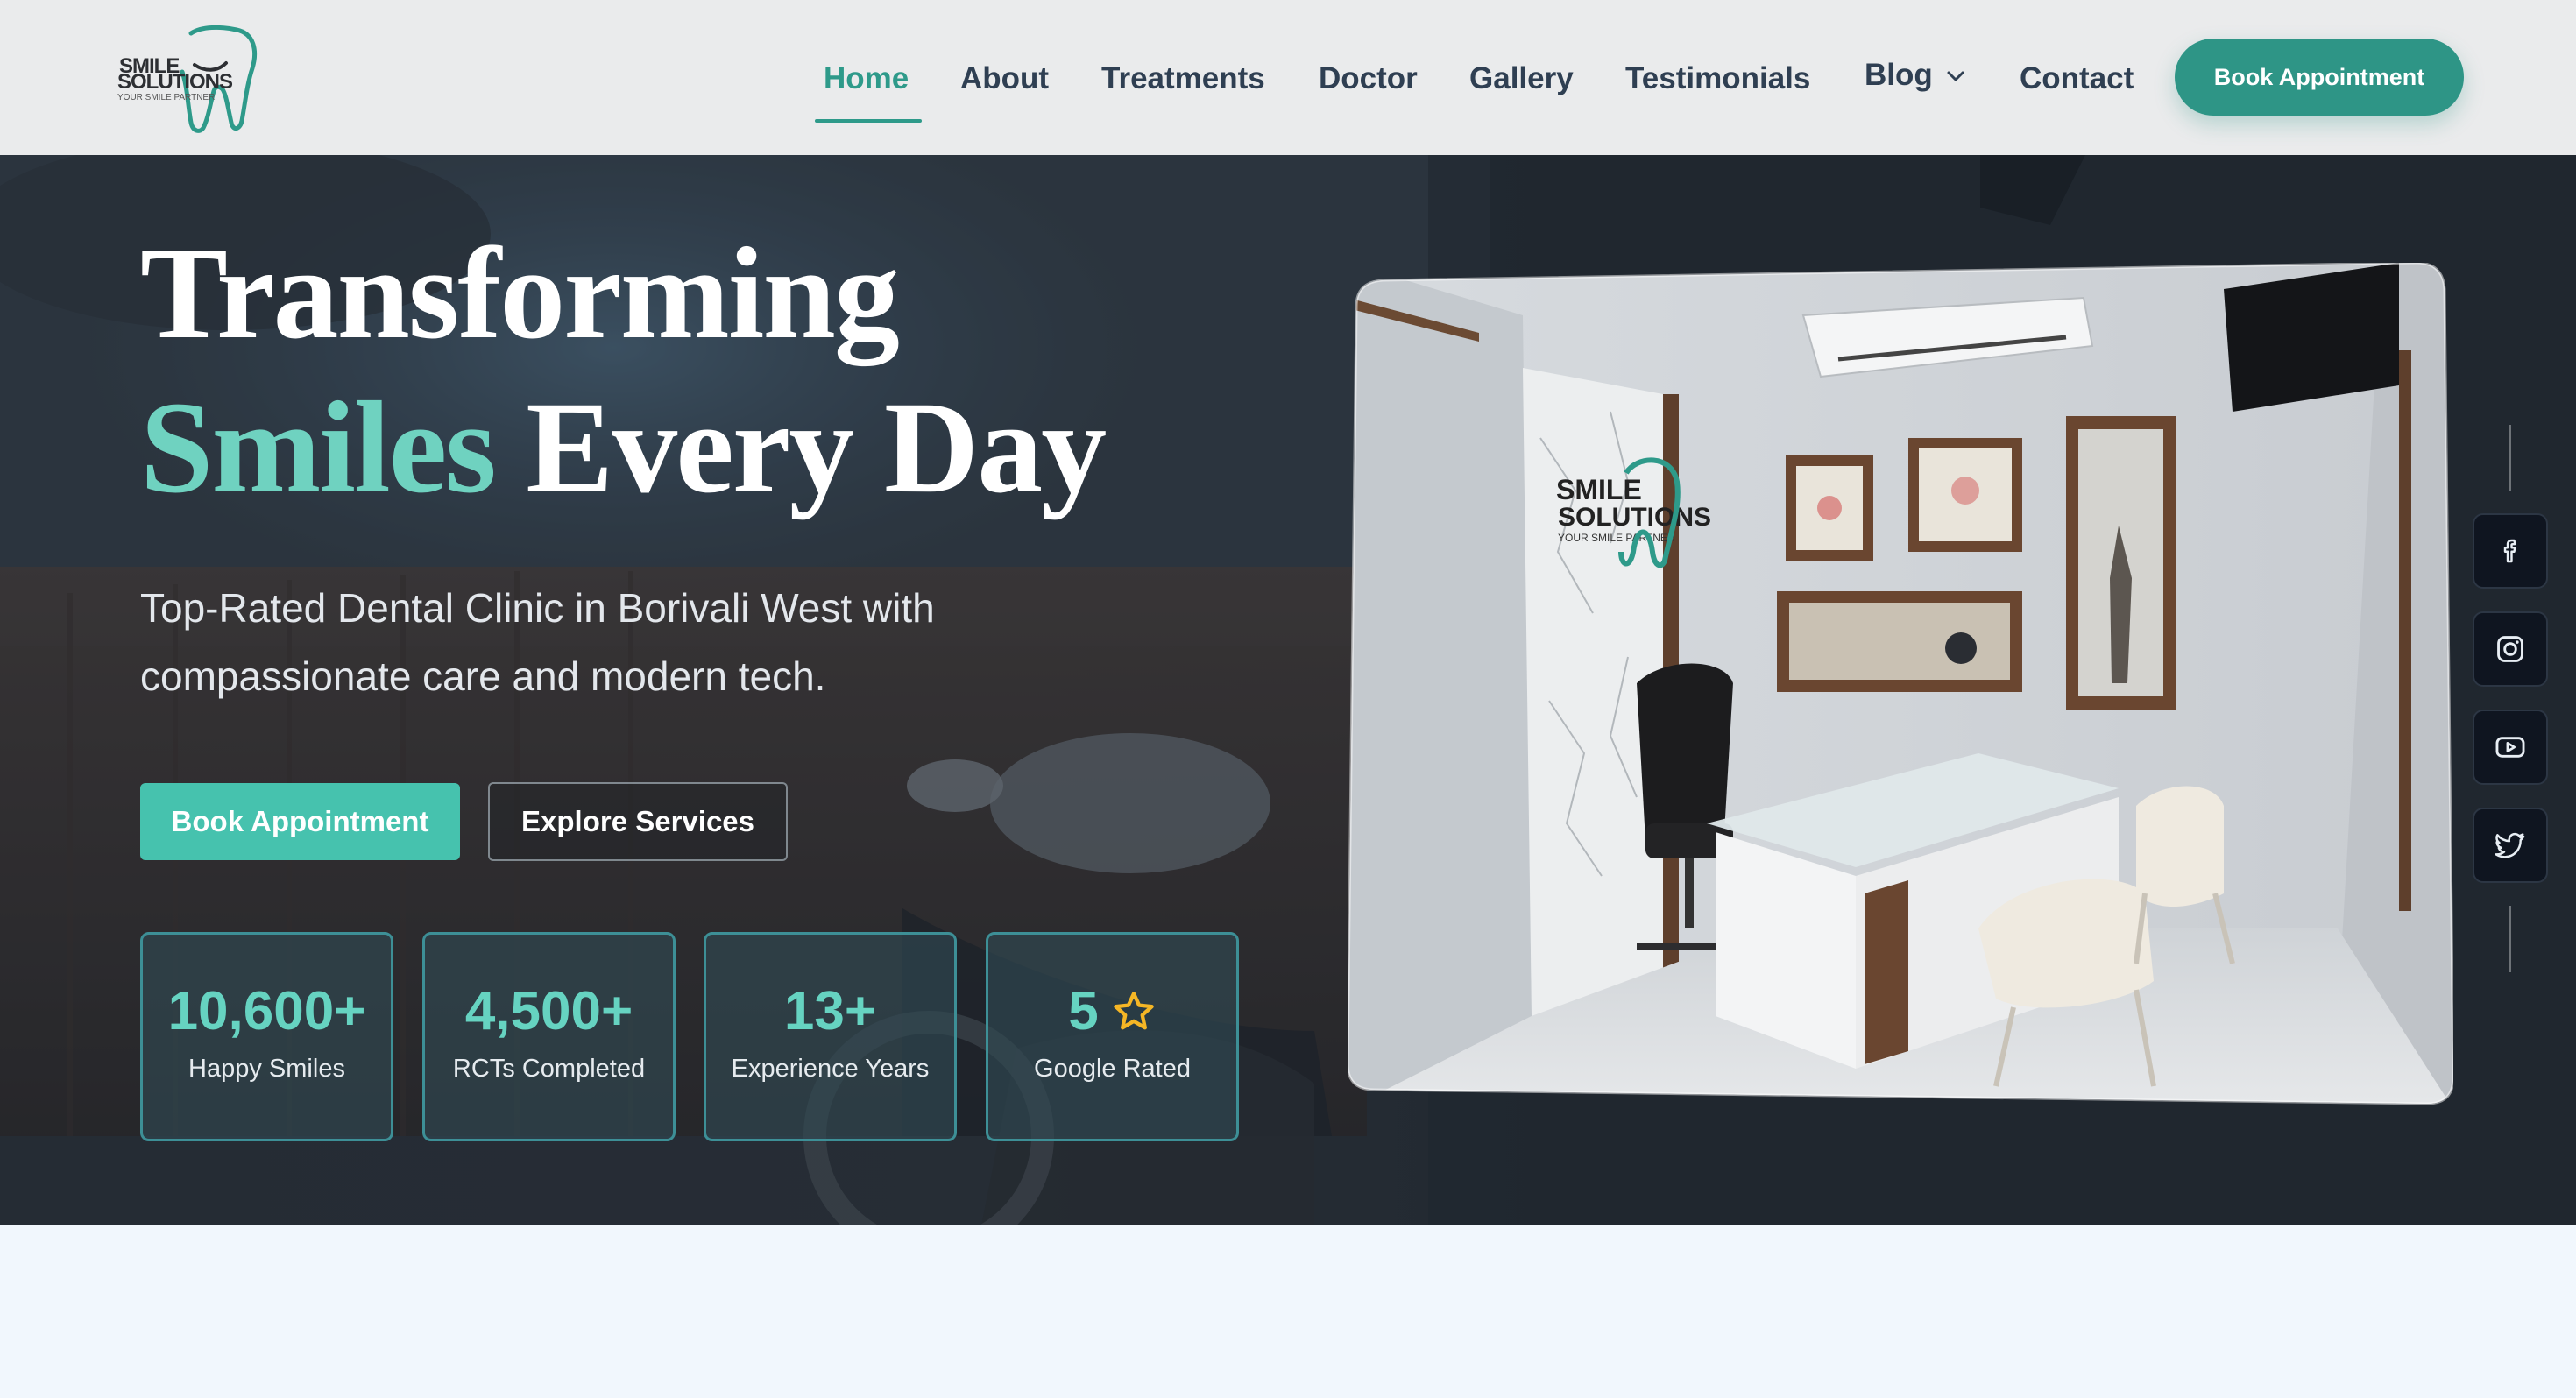  What do you see at coordinates (1616, 538) in the screenshot?
I see `photo-sign-tagline: YOUR SMILE PARTNER` at bounding box center [1616, 538].